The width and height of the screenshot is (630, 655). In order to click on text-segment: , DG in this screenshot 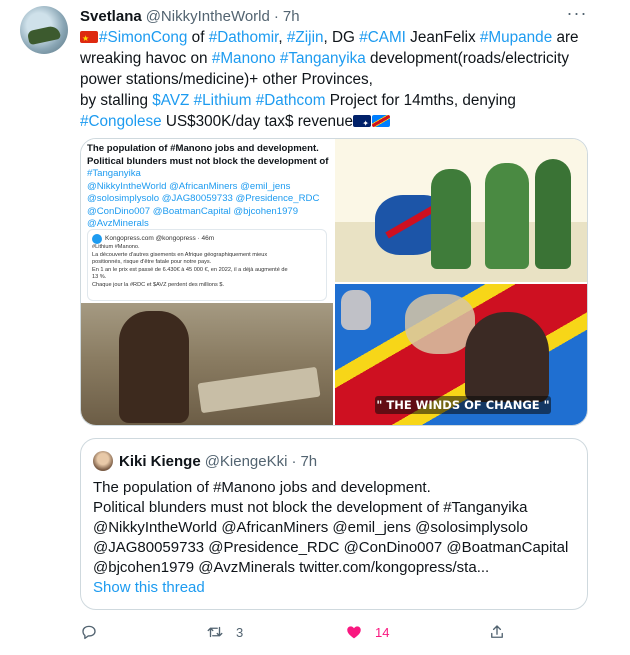, I will do `click(341, 37)`.